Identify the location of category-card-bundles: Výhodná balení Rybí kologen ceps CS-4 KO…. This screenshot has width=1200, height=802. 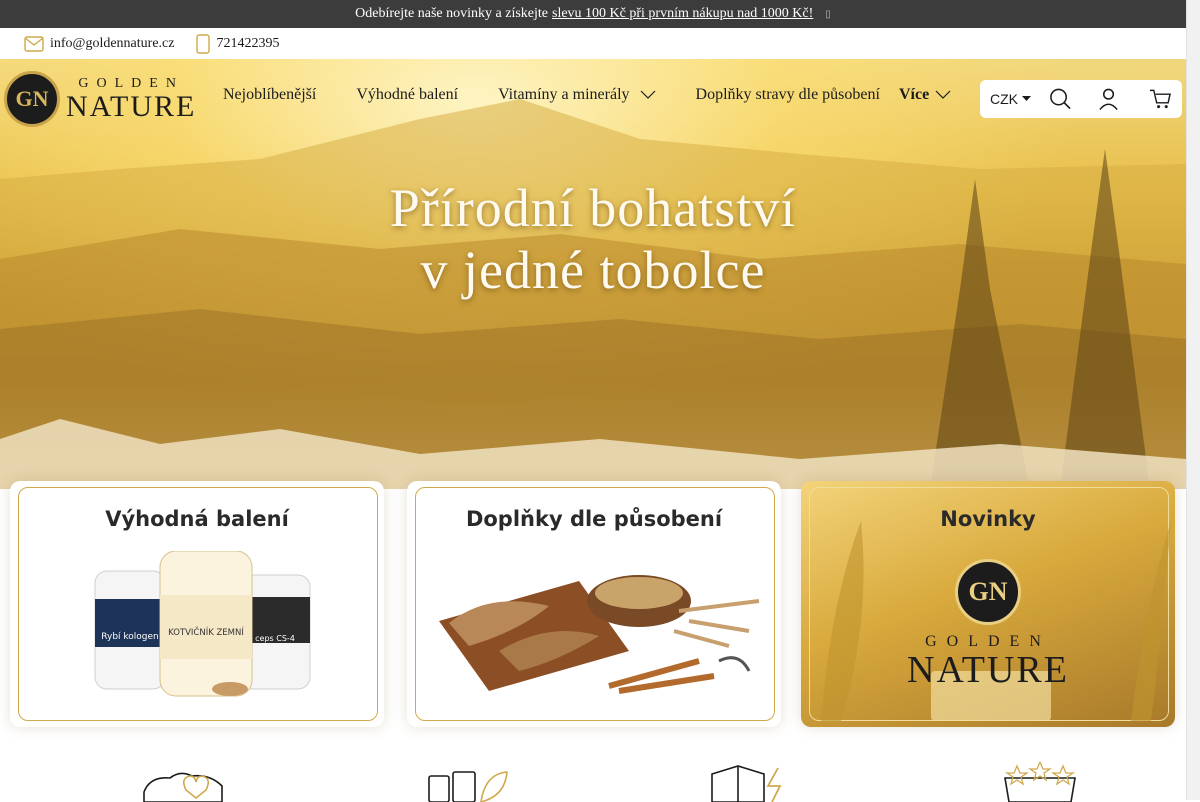
(197, 604).